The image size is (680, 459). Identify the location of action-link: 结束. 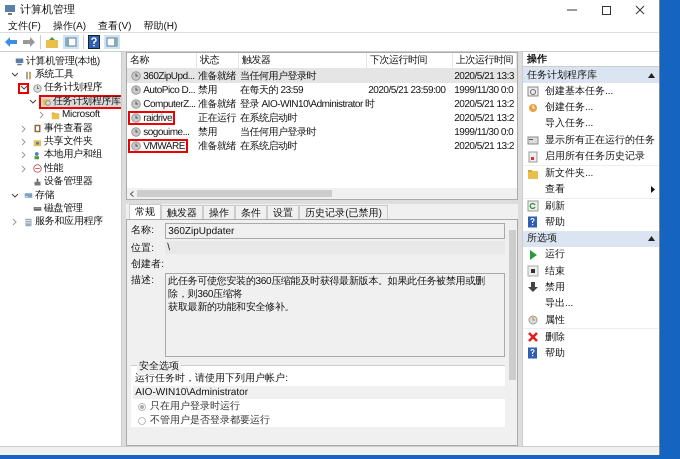
(600, 271).